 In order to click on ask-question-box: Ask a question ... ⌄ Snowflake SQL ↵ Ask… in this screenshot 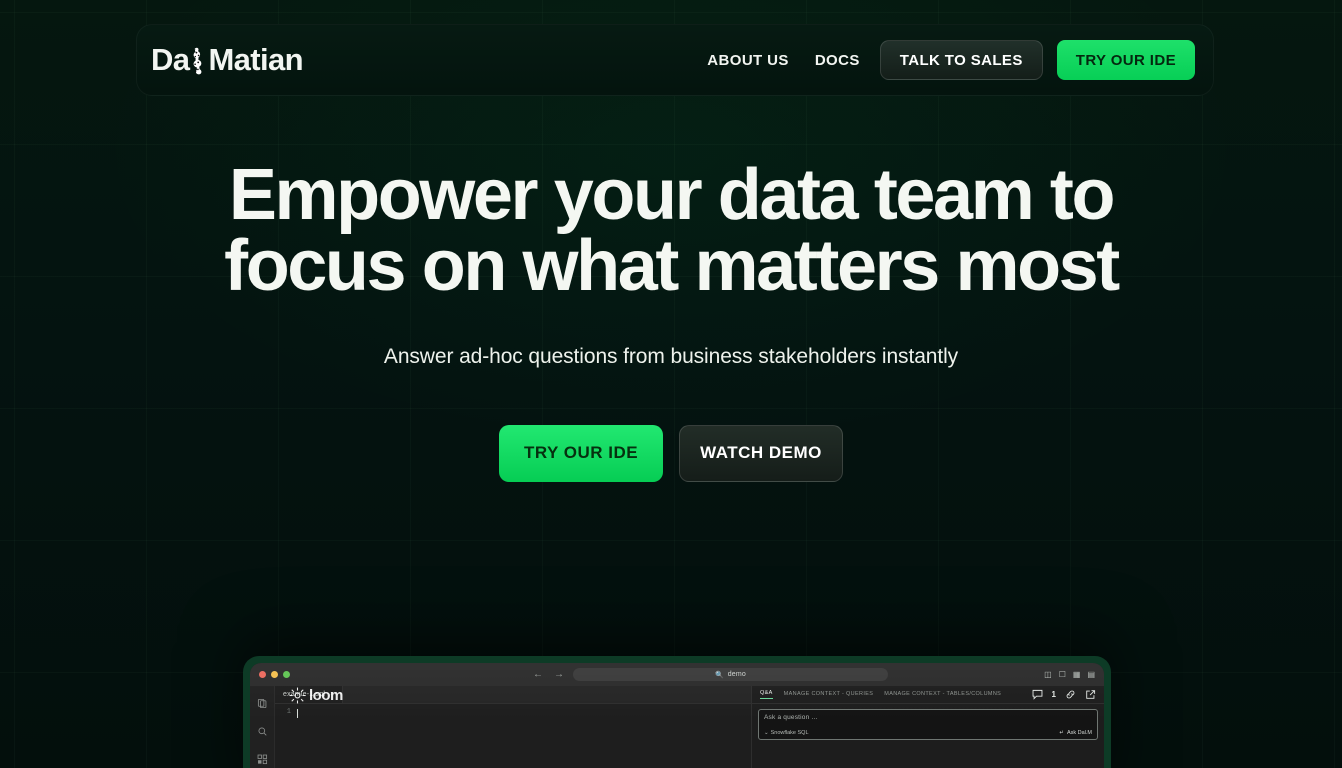, I will do `click(928, 724)`.